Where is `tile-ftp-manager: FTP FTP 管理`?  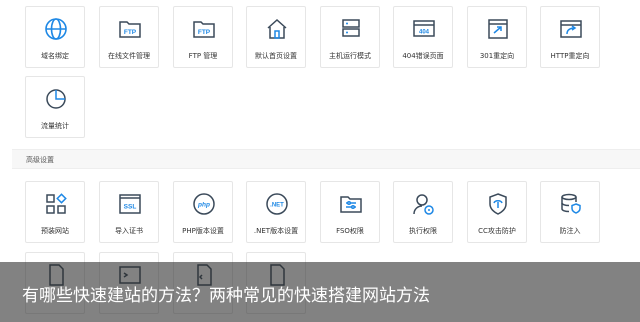
tile-ftp-manager: FTP FTP 管理 is located at coordinates (203, 37).